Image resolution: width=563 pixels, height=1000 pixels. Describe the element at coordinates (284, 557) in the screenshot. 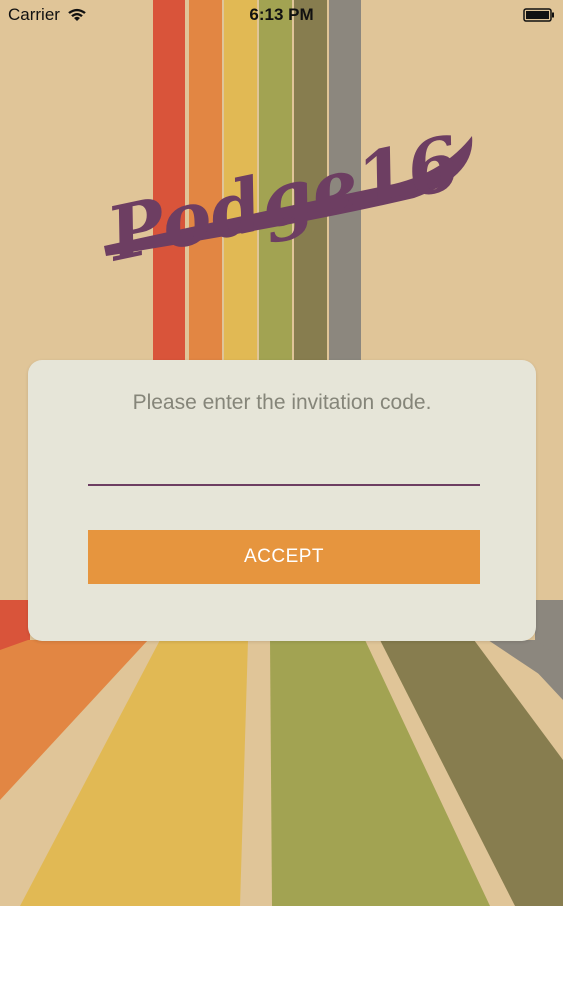

I see `accept-button: ACCEPT` at that location.